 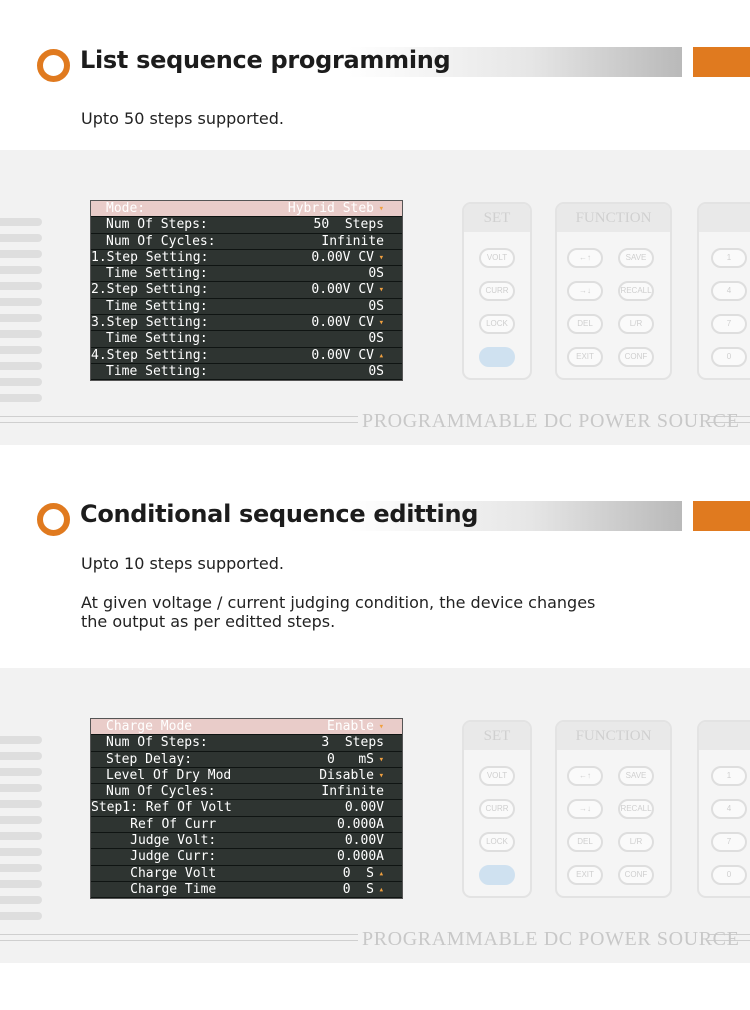 I want to click on section1-header: List sequence programming, so click(x=375, y=64).